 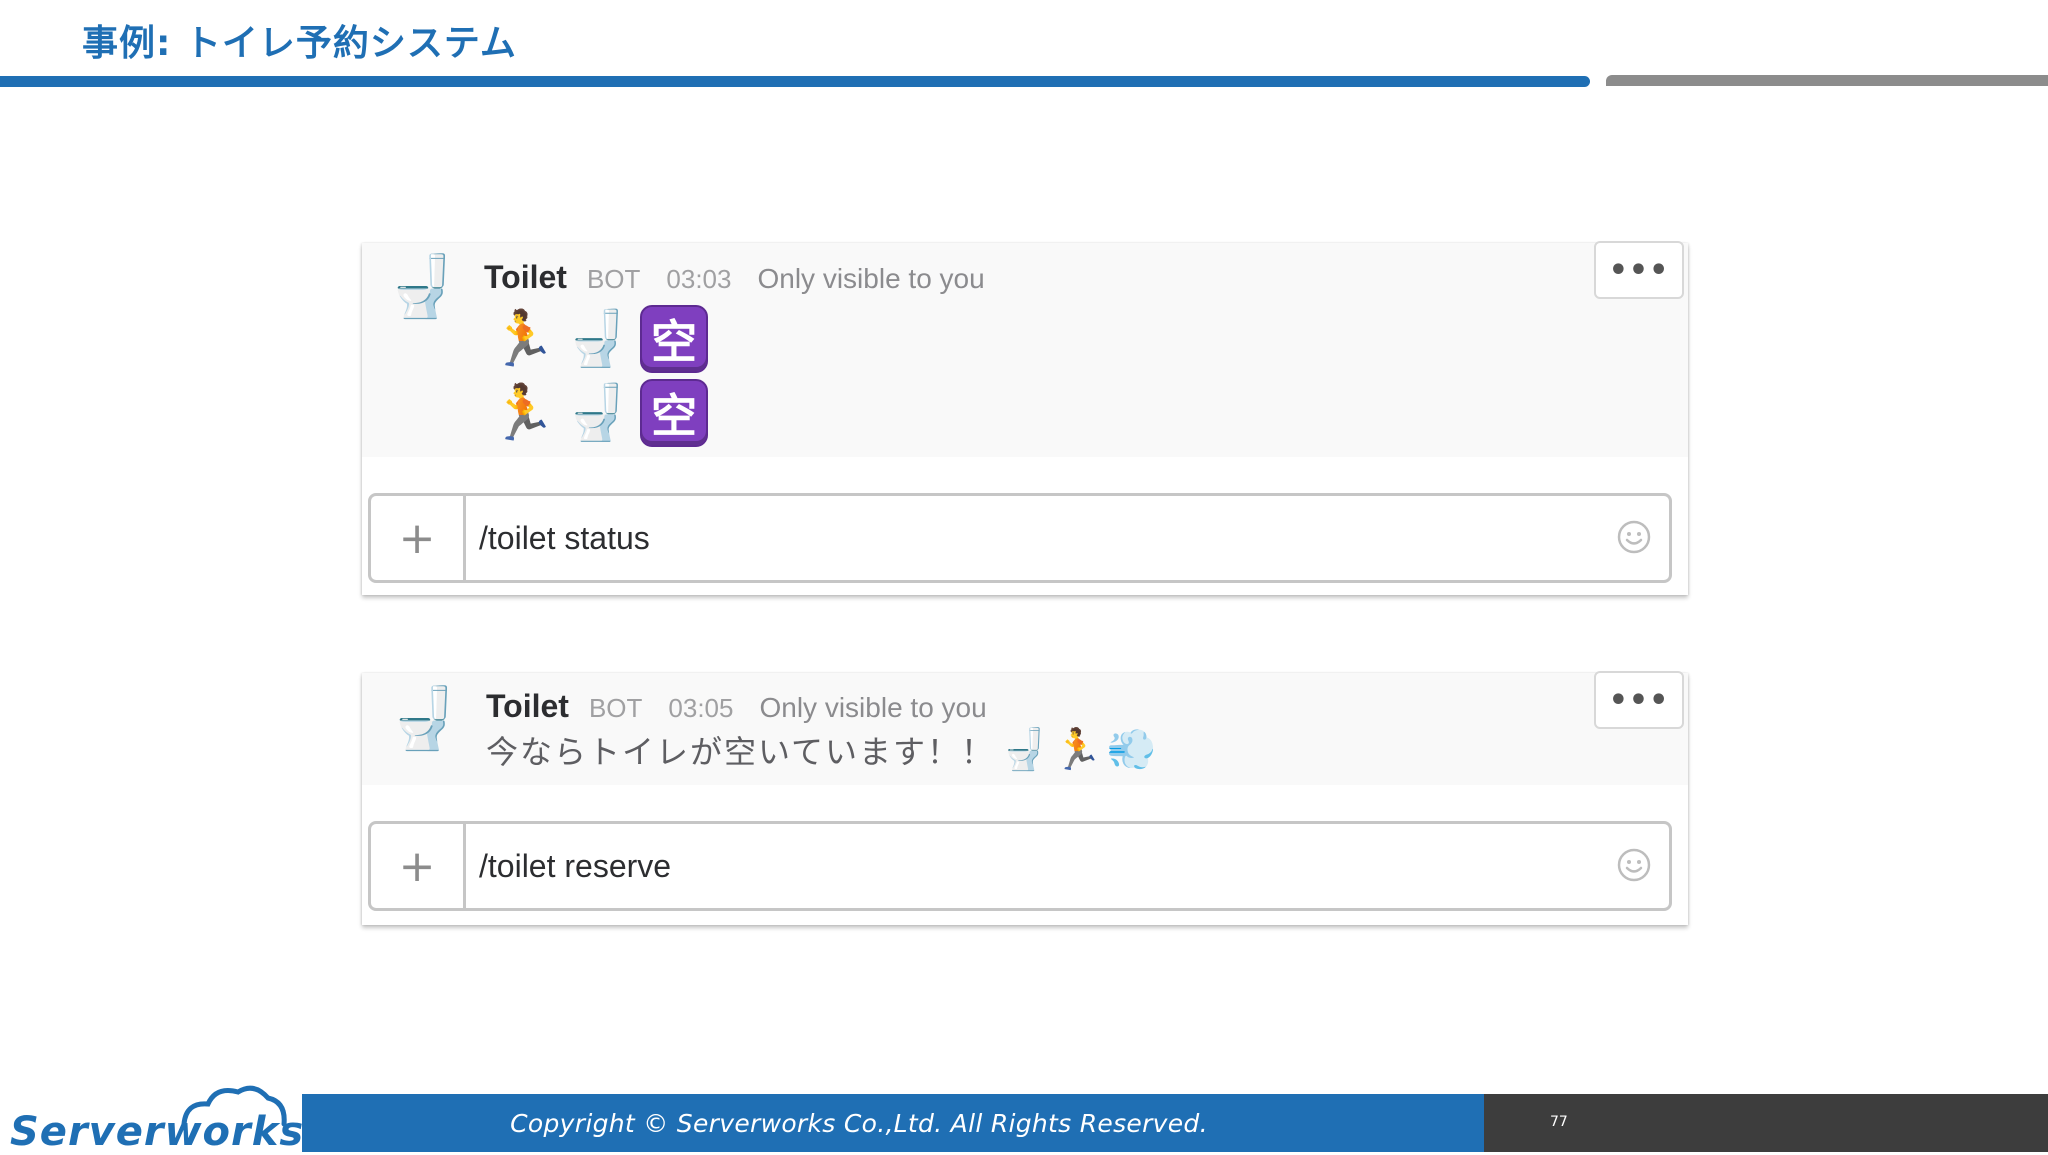 What do you see at coordinates (299, 43) in the screenshot?
I see `slide-title: 事例: トイレ予約システム` at bounding box center [299, 43].